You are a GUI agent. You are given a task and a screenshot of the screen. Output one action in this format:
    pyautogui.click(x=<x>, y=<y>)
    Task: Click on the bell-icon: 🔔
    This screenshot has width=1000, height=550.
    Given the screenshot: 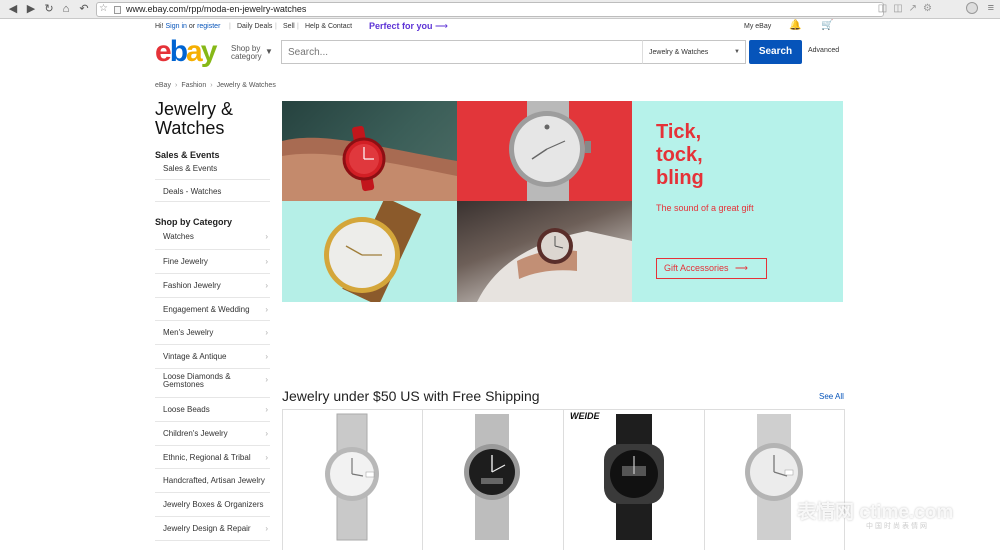 What is the action you would take?
    pyautogui.click(x=795, y=25)
    